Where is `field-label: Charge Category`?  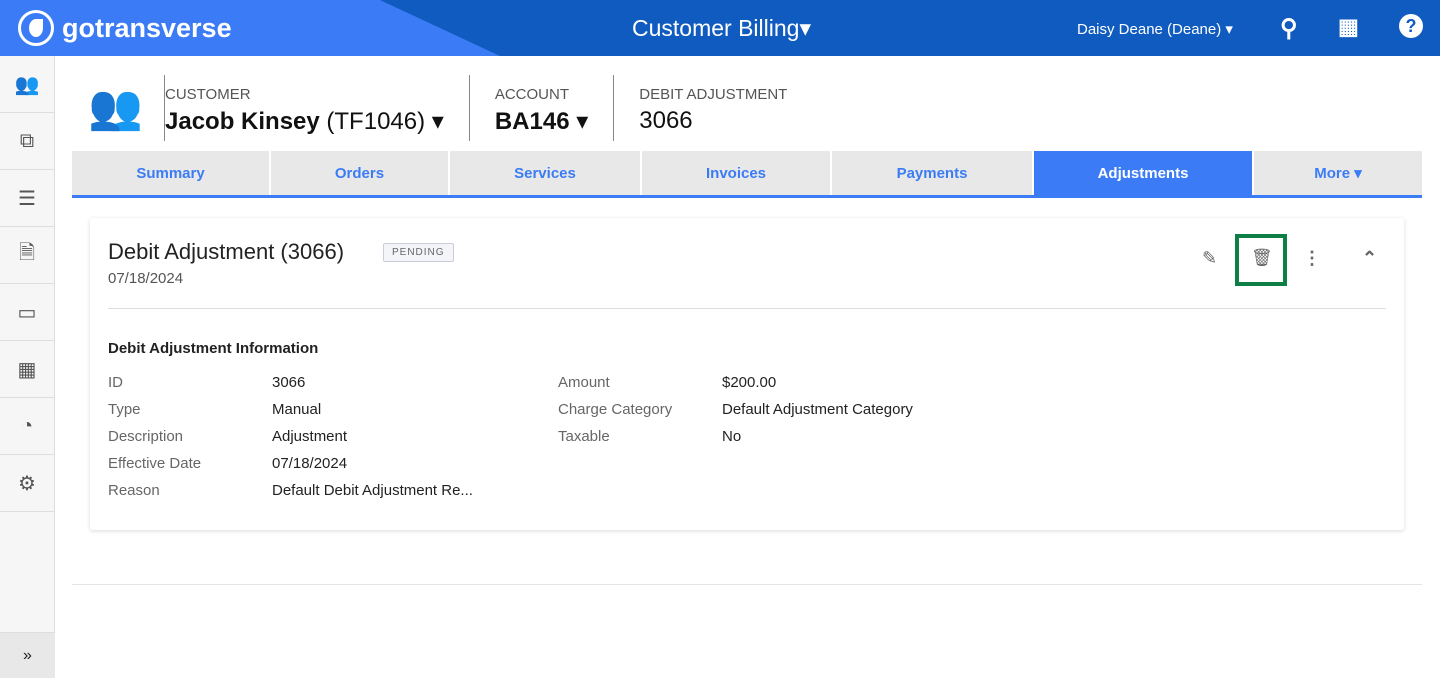
field-label: Charge Category is located at coordinates (615, 409).